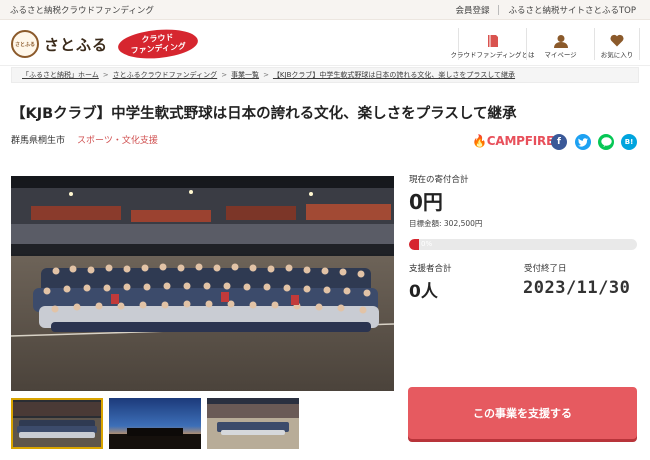  Describe the element at coordinates (606, 142) in the screenshot. I see `line-share-icon` at that location.